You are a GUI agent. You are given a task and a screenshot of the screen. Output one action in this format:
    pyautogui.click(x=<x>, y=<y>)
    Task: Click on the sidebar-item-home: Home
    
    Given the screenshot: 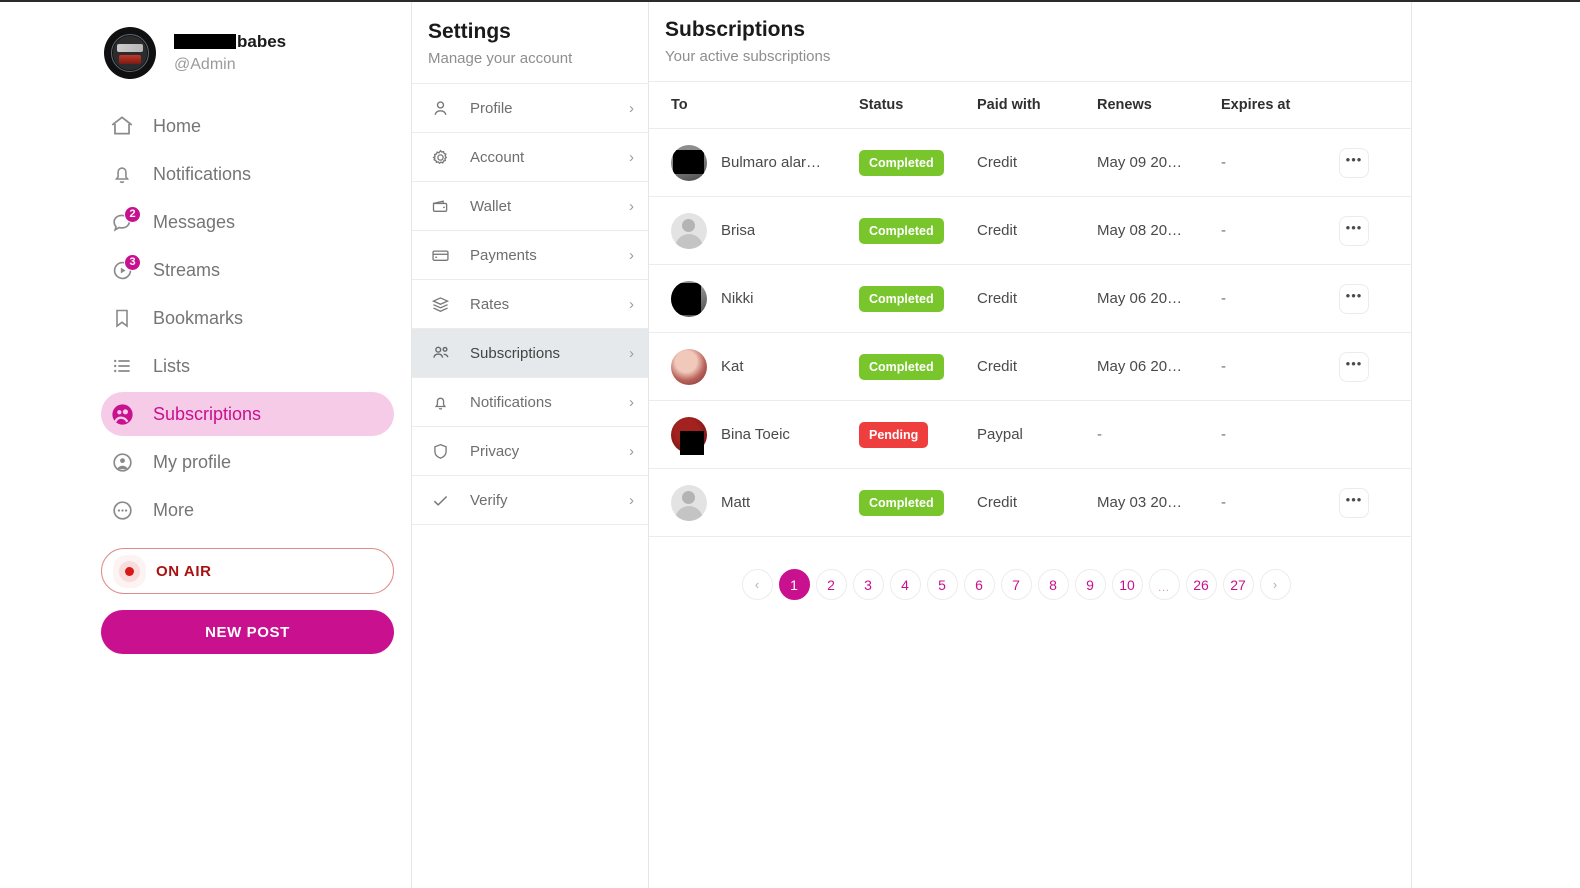 What is the action you would take?
    pyautogui.click(x=247, y=126)
    